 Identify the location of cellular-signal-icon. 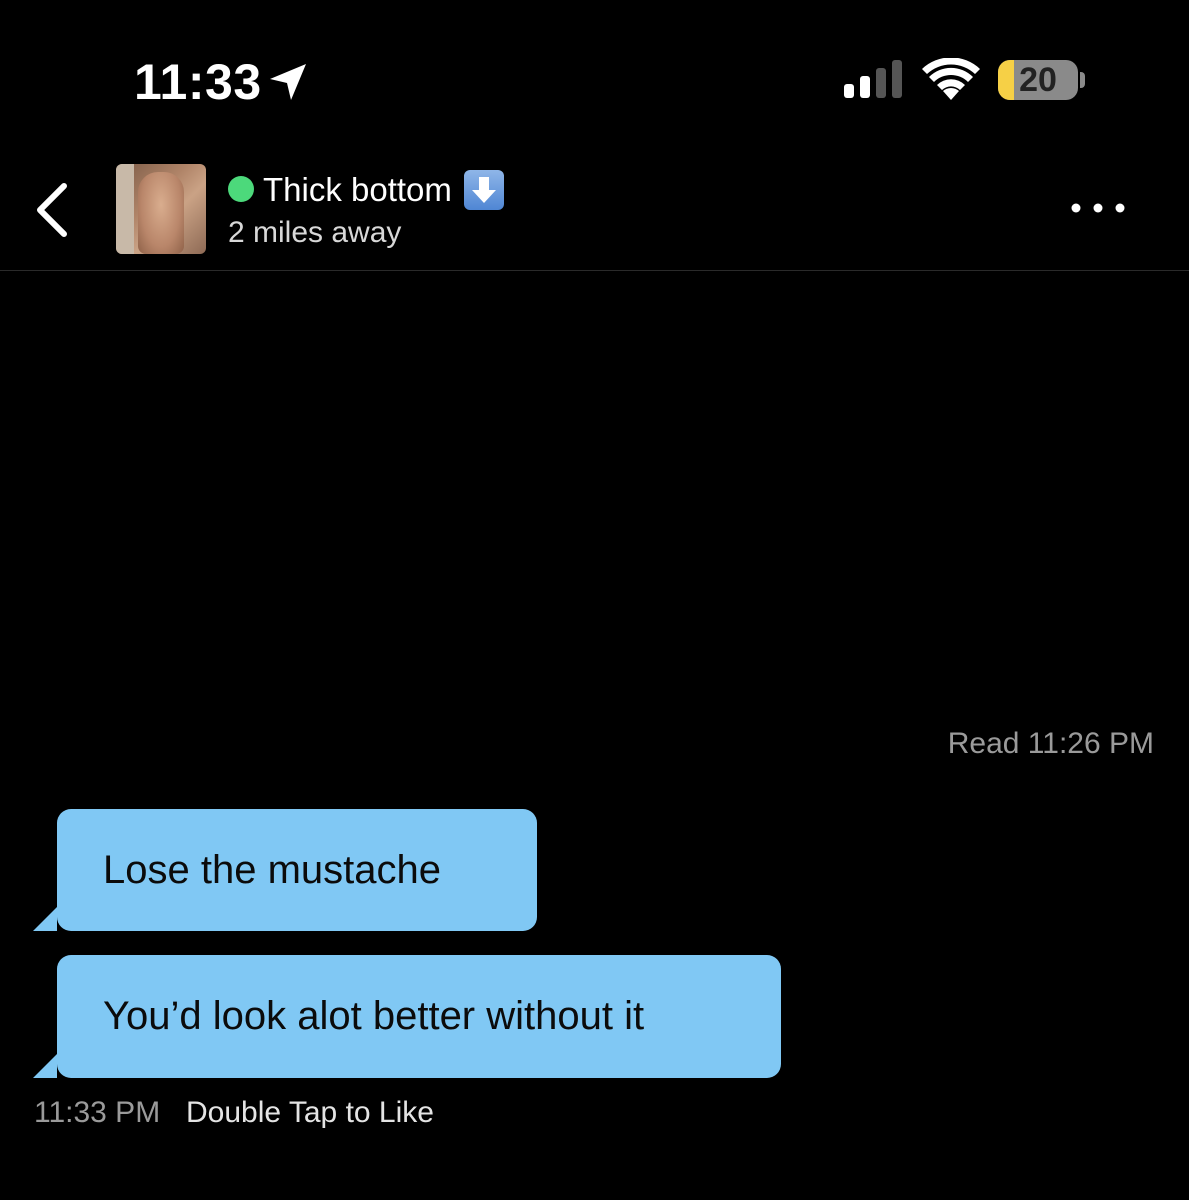
(873, 79).